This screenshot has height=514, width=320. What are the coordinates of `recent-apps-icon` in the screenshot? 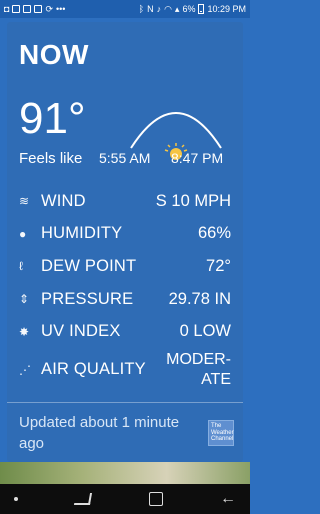 It's located at (83, 499).